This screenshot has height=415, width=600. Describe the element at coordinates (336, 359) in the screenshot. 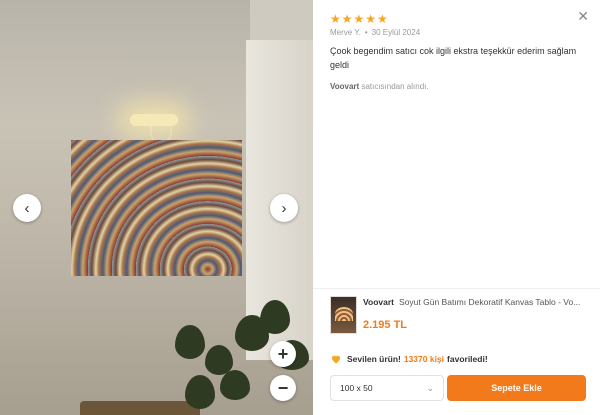

I see `heart-icon` at that location.